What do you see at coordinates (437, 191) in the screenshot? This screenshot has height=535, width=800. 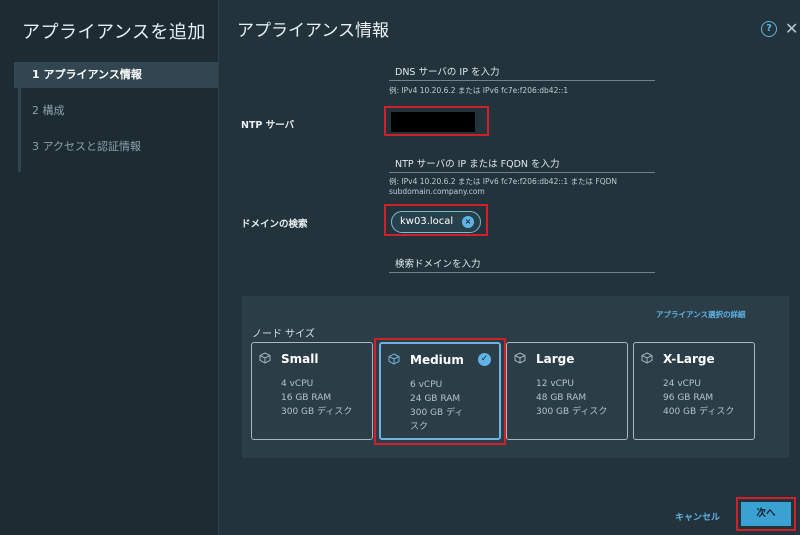 I see `ntp-hint-line2: subdomain.company.com` at bounding box center [437, 191].